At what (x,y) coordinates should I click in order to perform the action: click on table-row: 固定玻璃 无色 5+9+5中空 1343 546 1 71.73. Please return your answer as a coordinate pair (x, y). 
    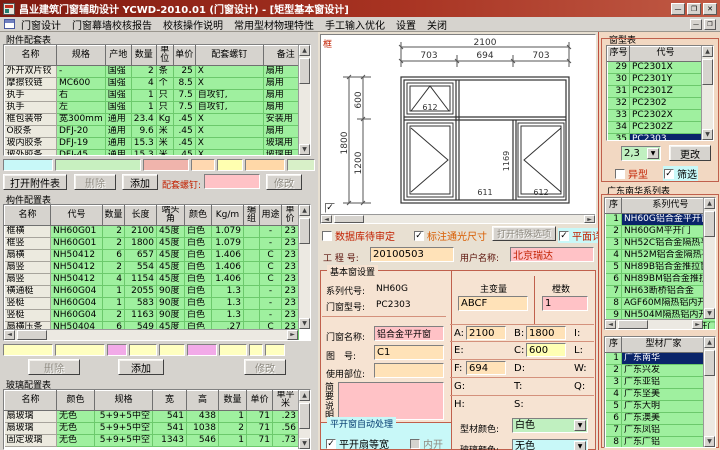
    Looking at the image, I should click on (151, 440).